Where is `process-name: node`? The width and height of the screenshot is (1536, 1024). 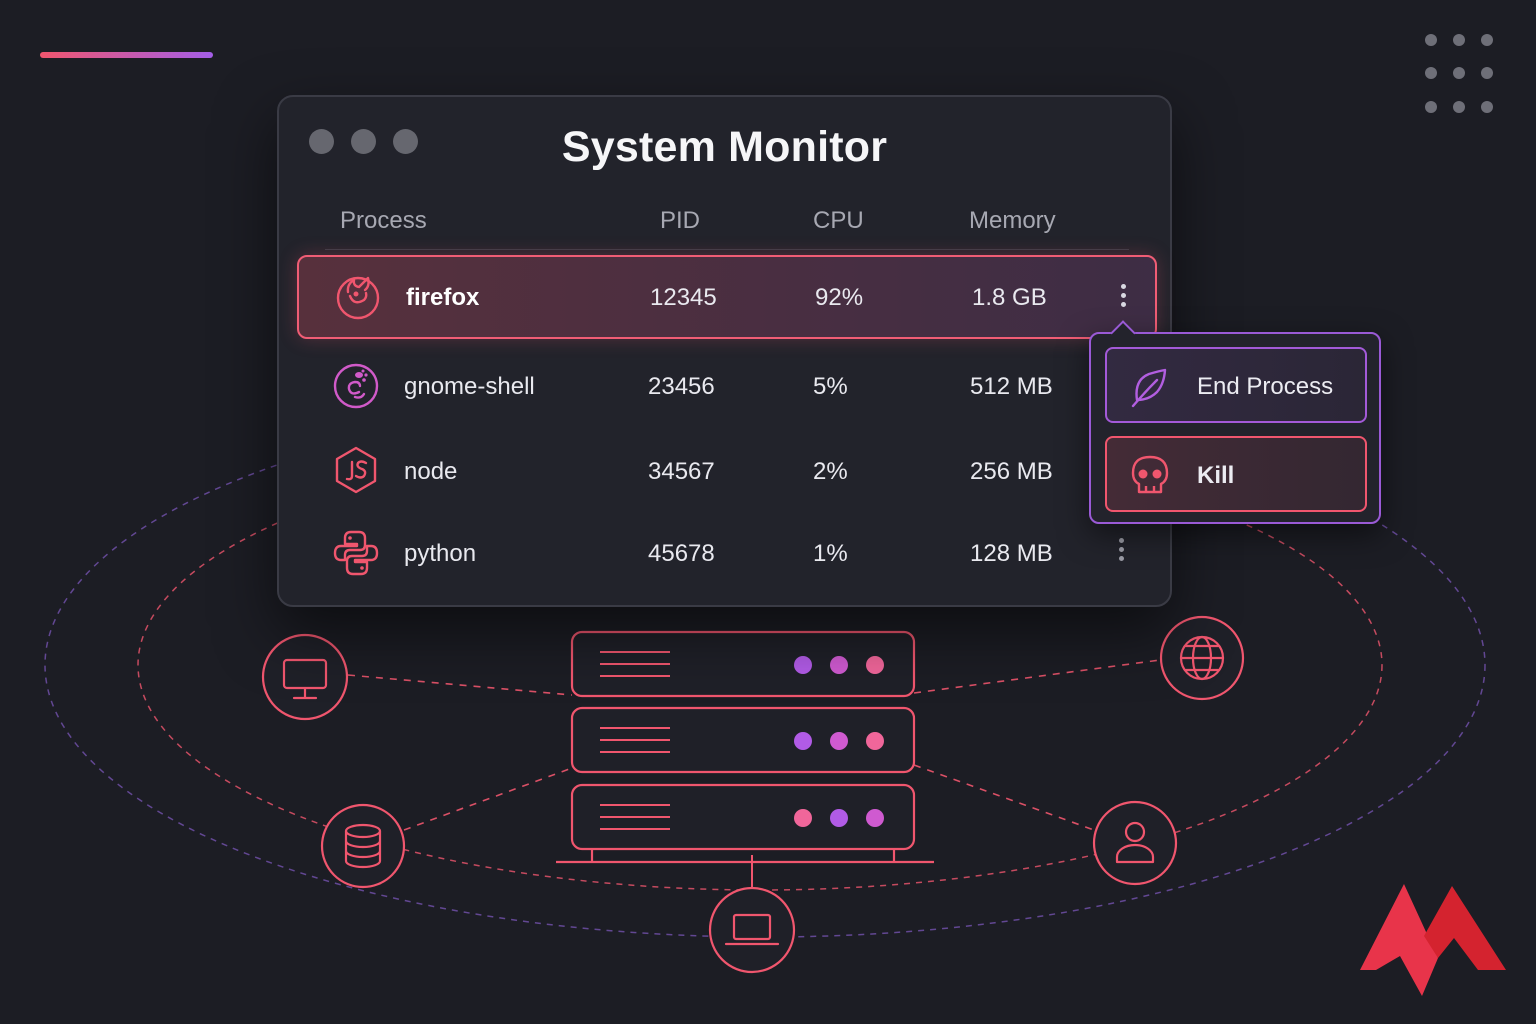 process-name: node is located at coordinates (431, 471).